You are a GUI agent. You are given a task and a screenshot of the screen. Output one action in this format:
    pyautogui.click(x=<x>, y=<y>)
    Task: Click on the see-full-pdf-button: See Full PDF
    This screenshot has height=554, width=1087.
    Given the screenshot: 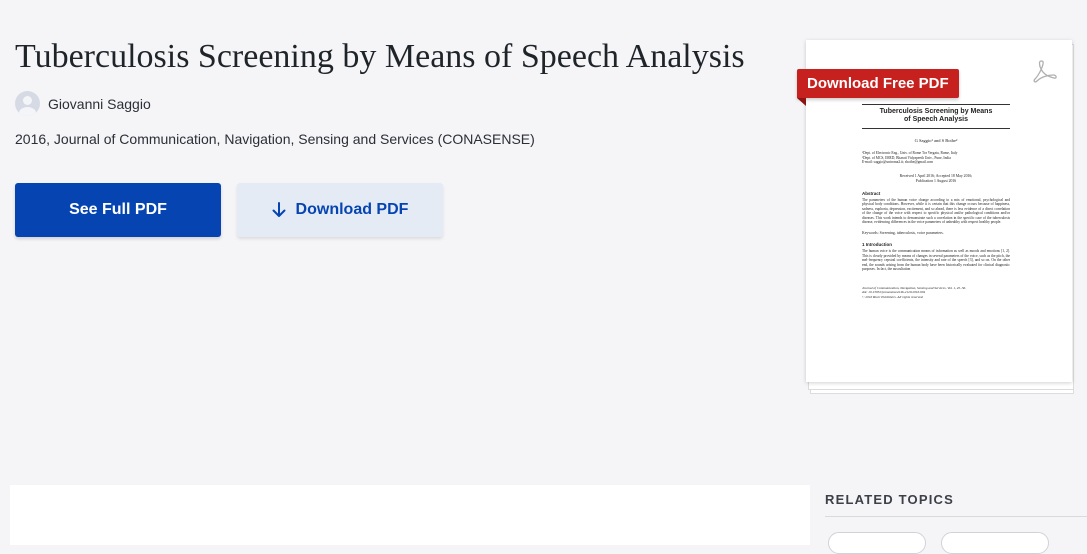 What is the action you would take?
    pyautogui.click(x=118, y=210)
    